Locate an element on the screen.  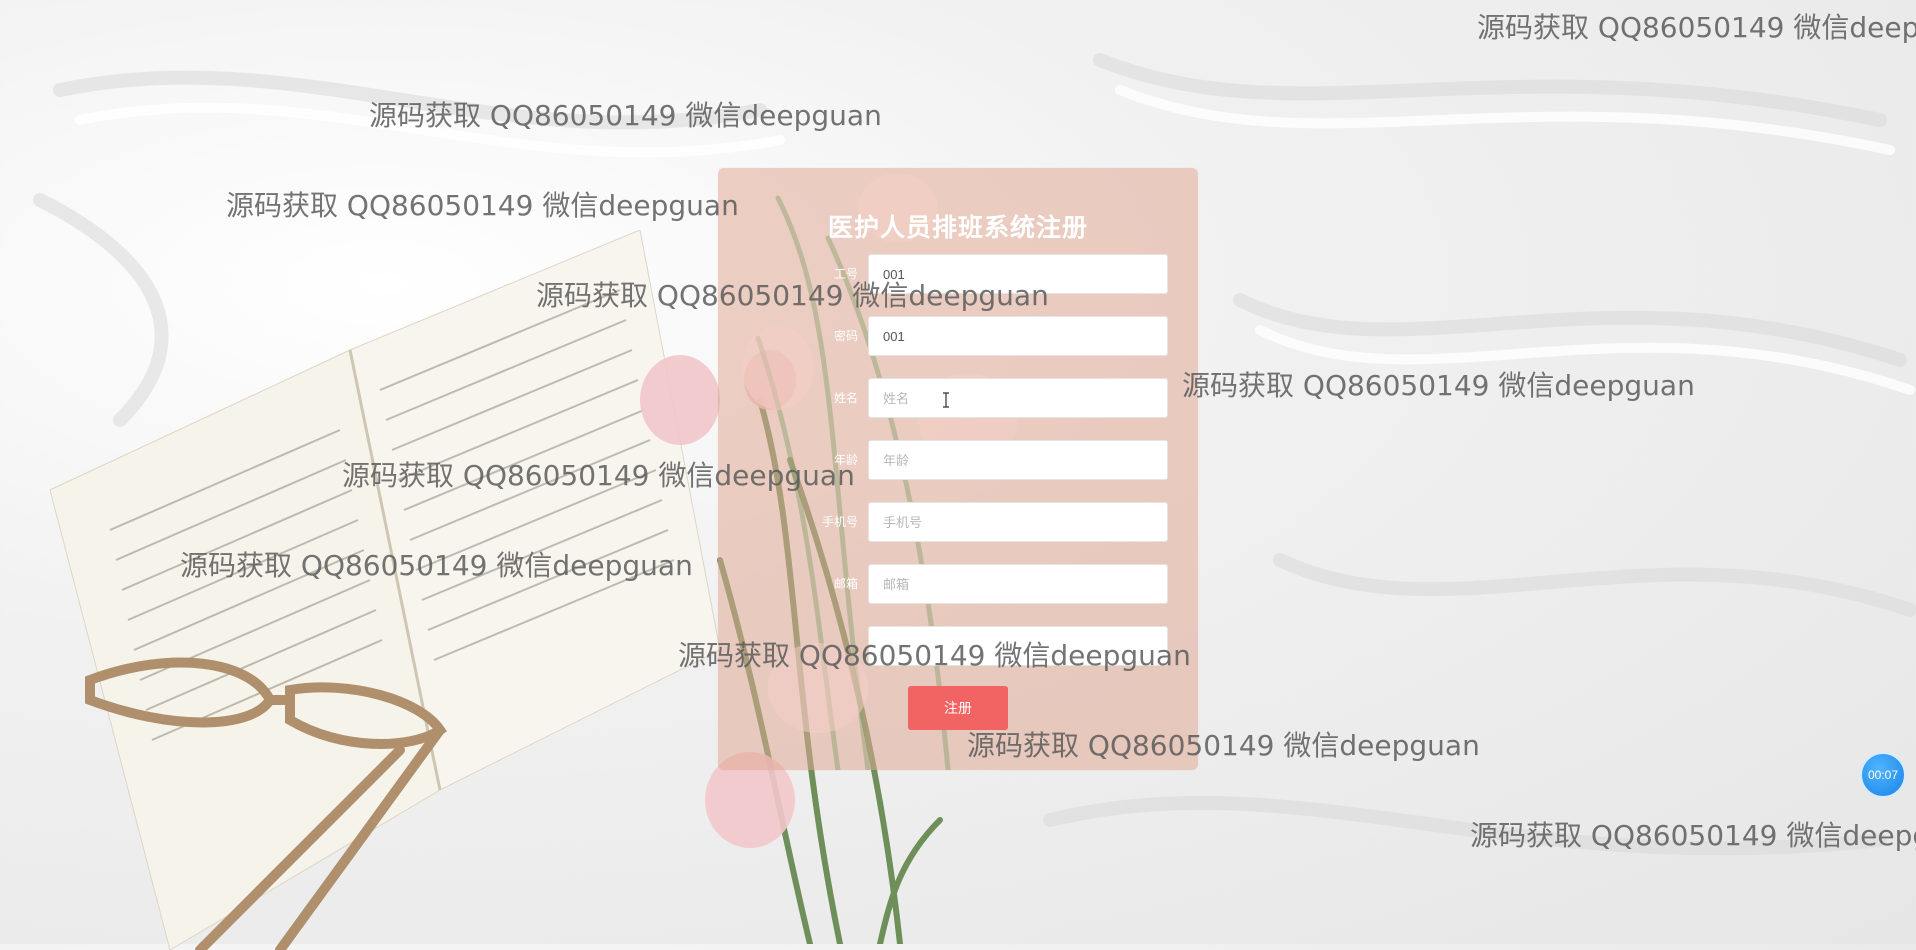
password-input is located at coordinates (1018, 336).